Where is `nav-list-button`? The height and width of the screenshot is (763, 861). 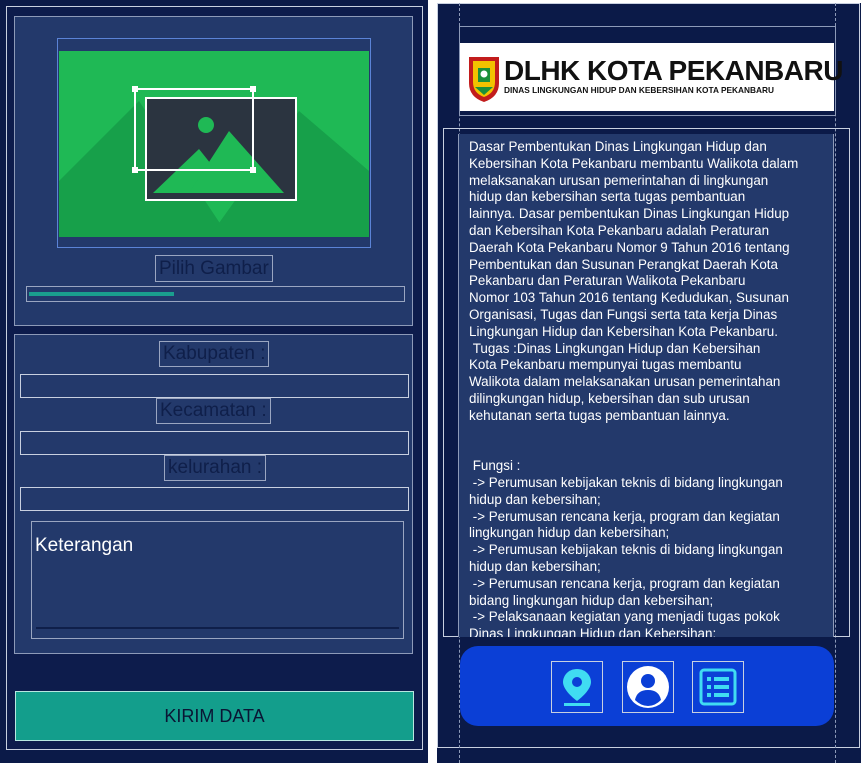
nav-list-button is located at coordinates (718, 687).